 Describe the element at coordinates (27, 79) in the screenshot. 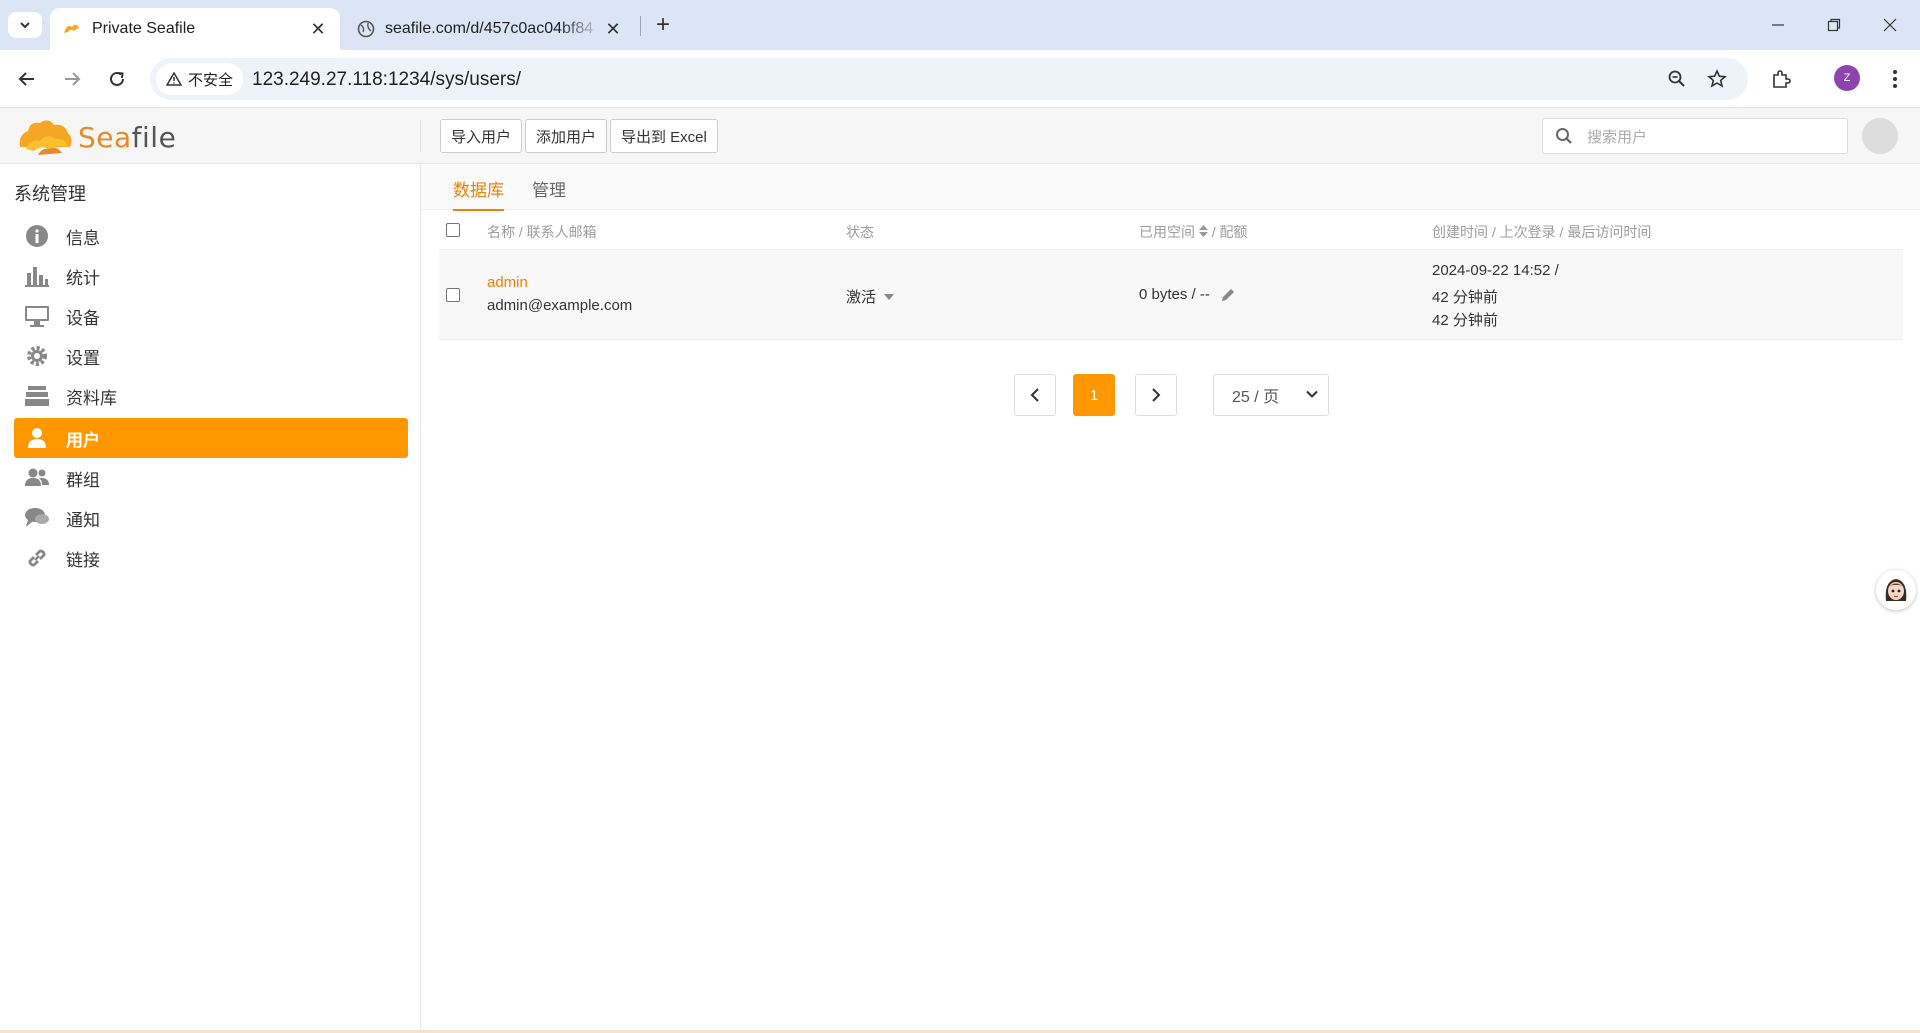

I see `back-button` at that location.